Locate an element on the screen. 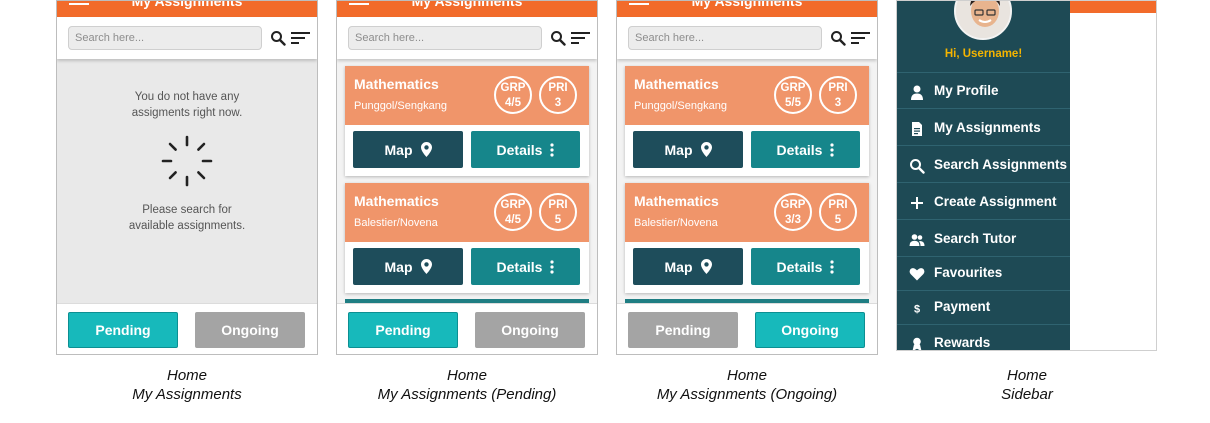  caption-my-assignments: Home My Assignments is located at coordinates (187, 385).